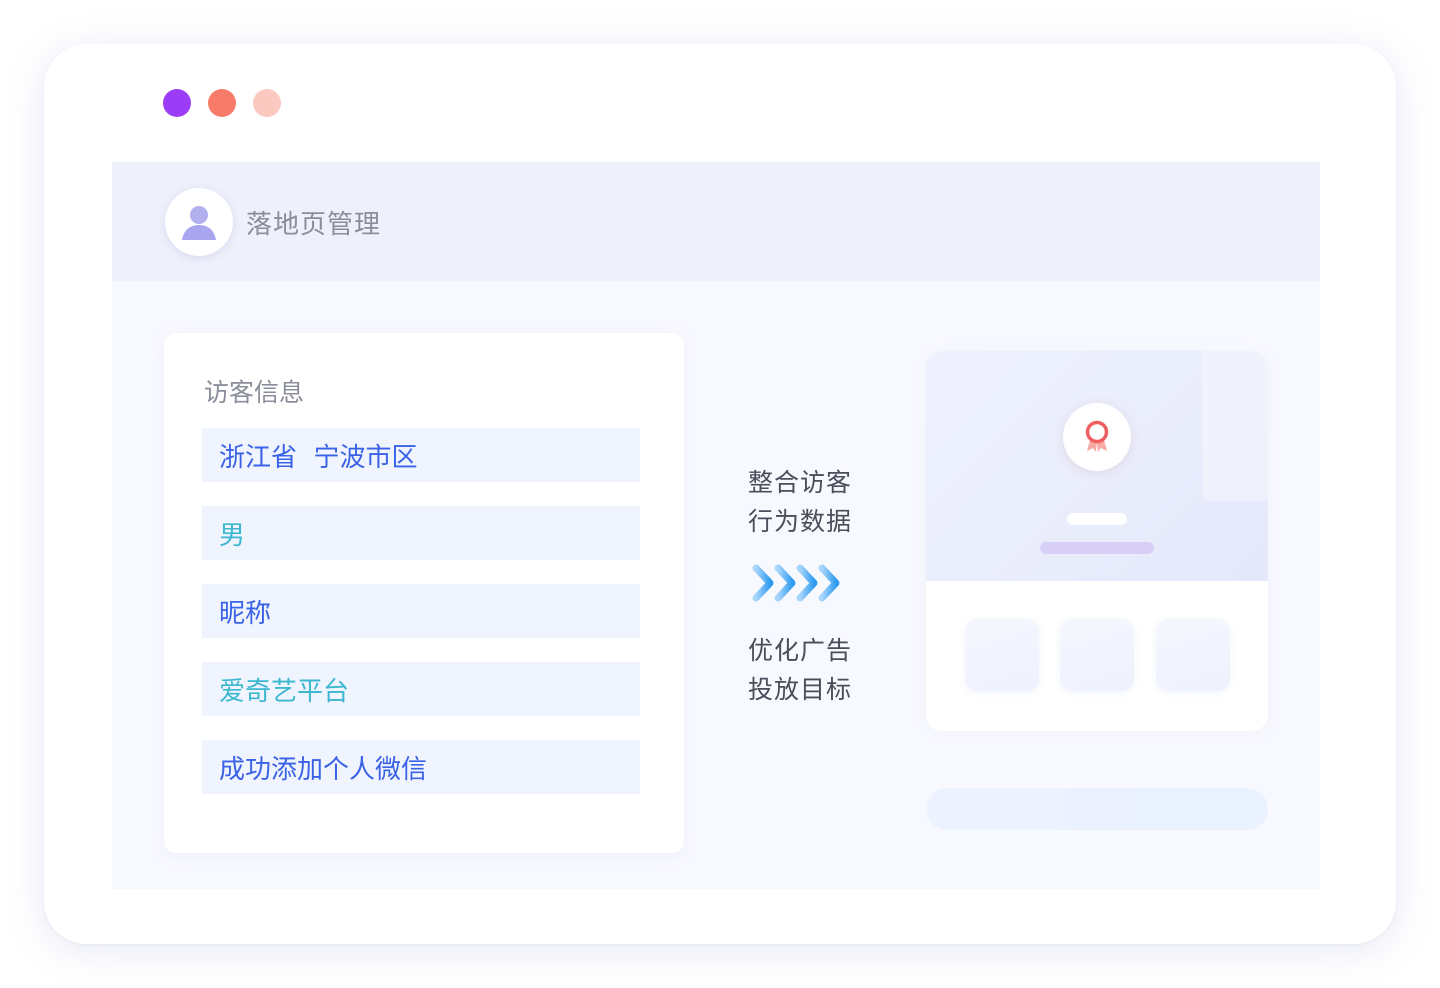  Describe the element at coordinates (421, 689) in the screenshot. I see `info-row-platform: 爱奇艺平台` at that location.